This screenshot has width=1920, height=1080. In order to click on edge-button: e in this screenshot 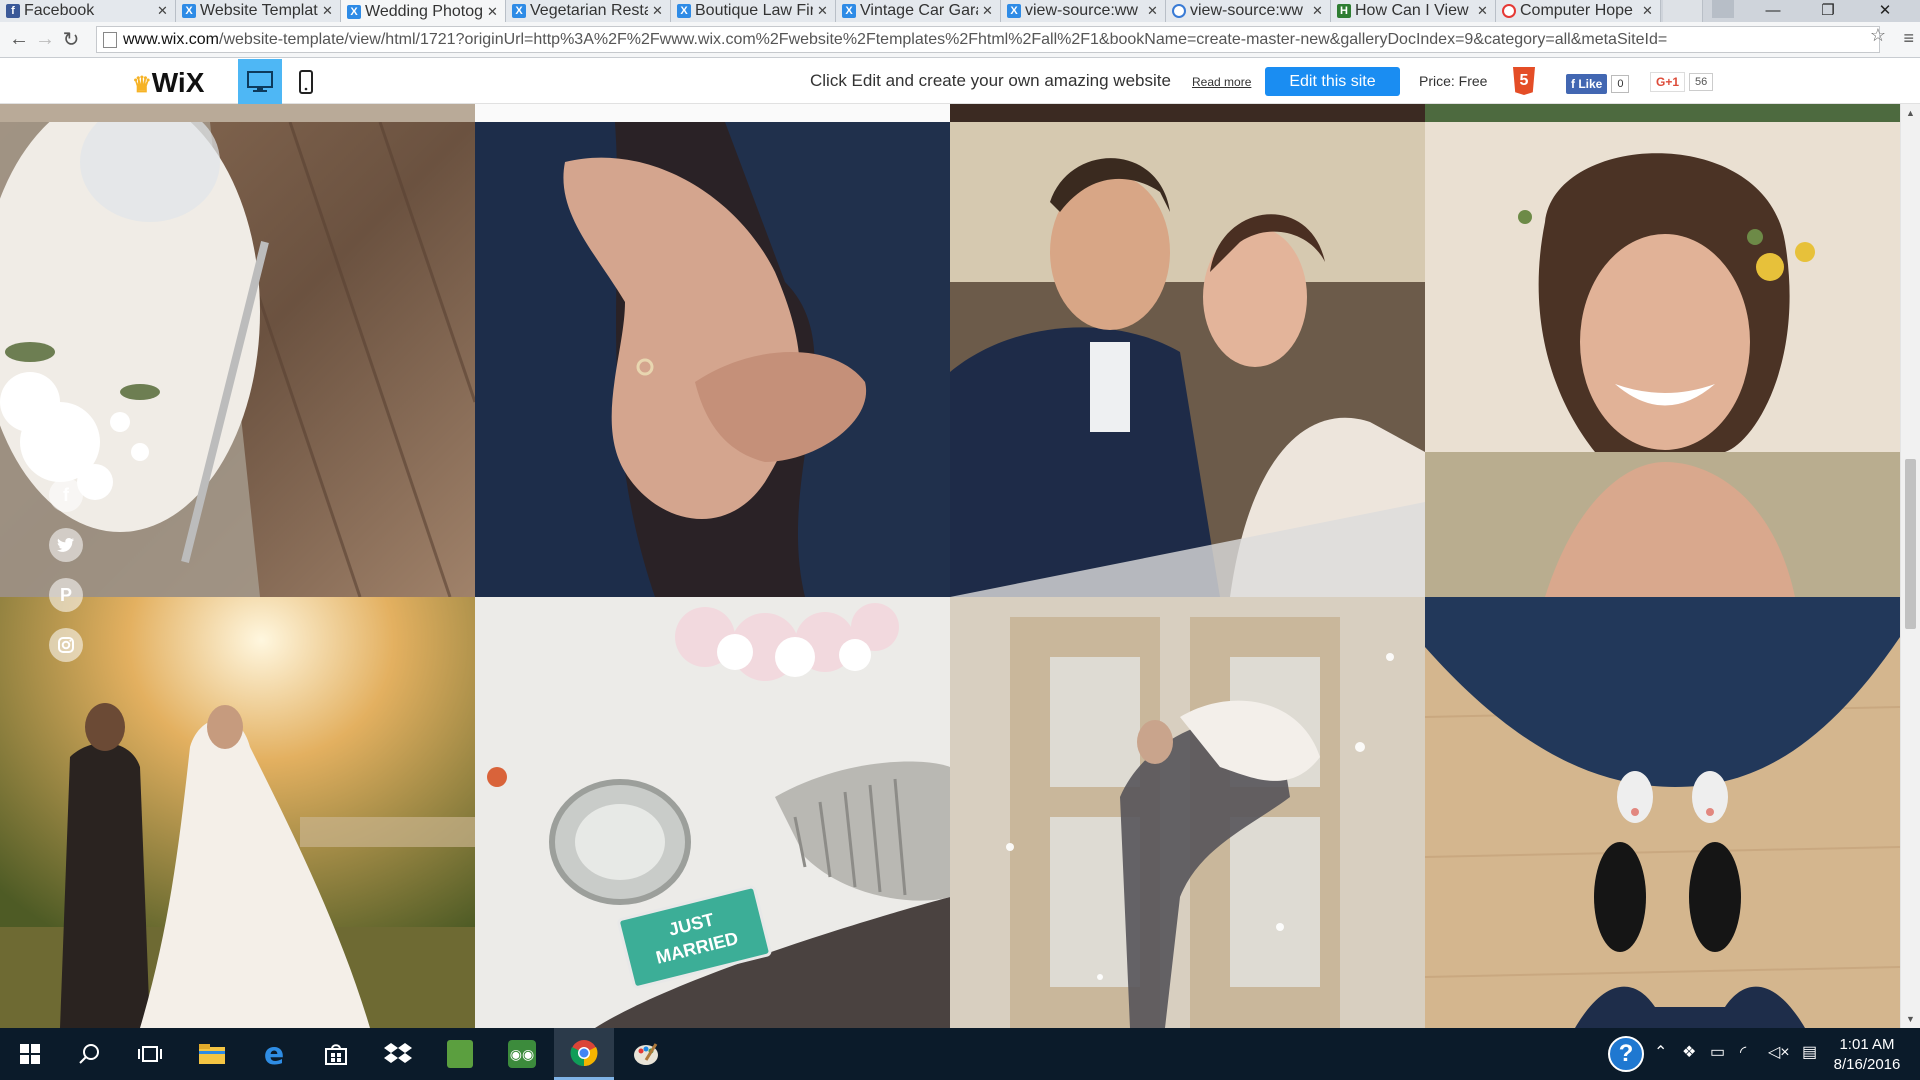, I will do `click(274, 1054)`.